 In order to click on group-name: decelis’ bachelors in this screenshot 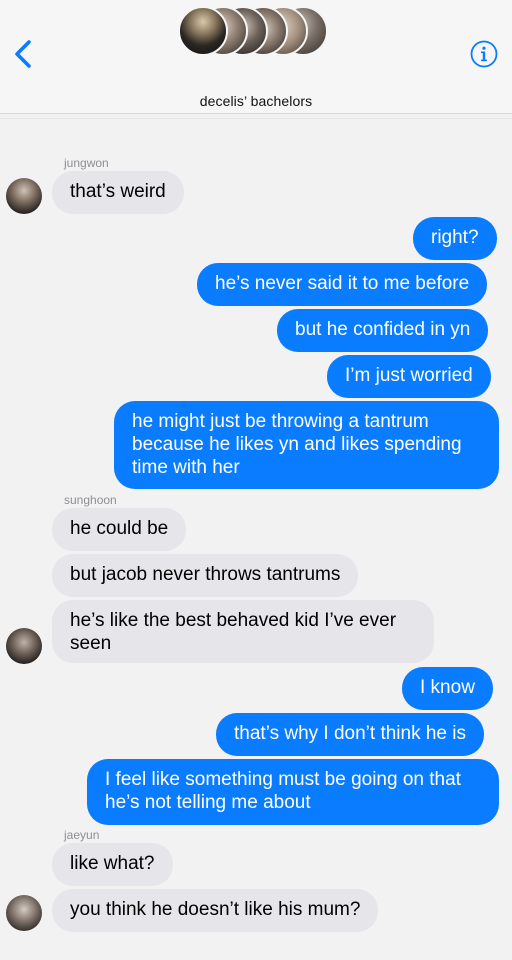, I will do `click(256, 101)`.